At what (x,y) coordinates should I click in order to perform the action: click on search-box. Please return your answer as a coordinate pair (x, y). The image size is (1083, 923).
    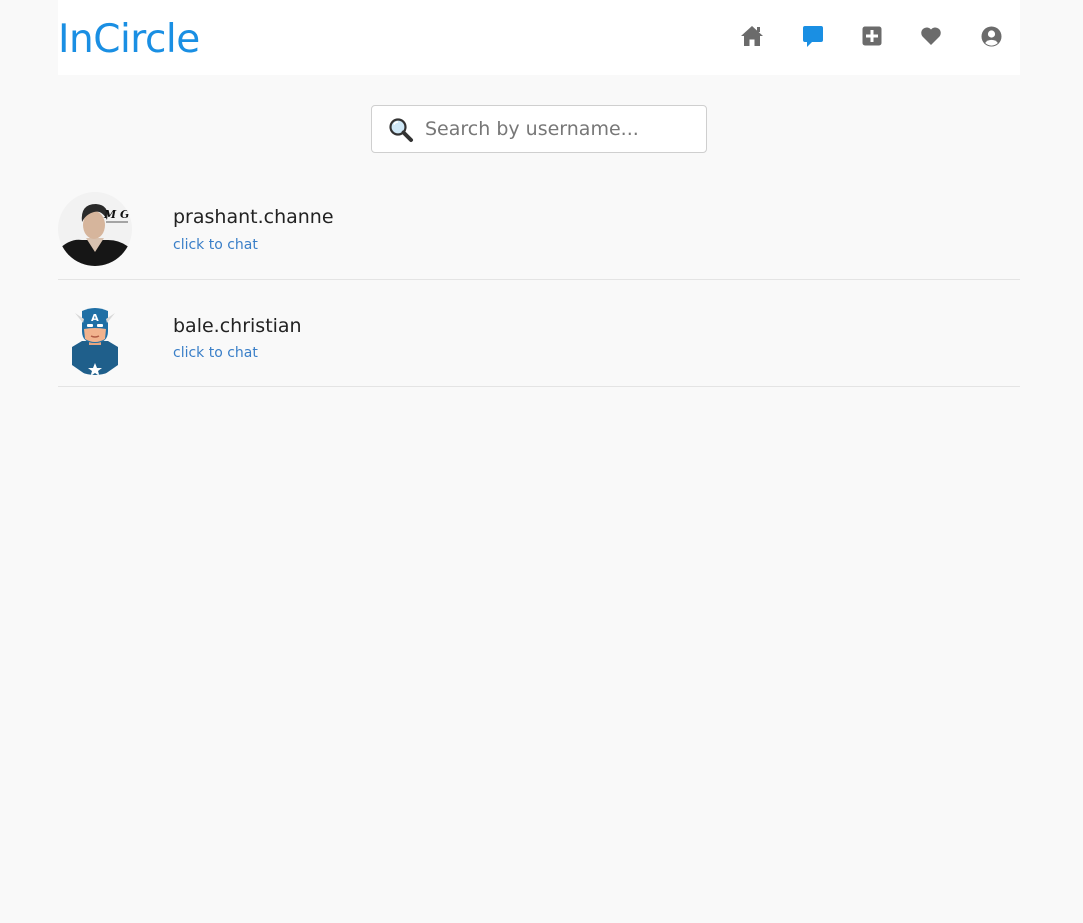
    Looking at the image, I should click on (539, 129).